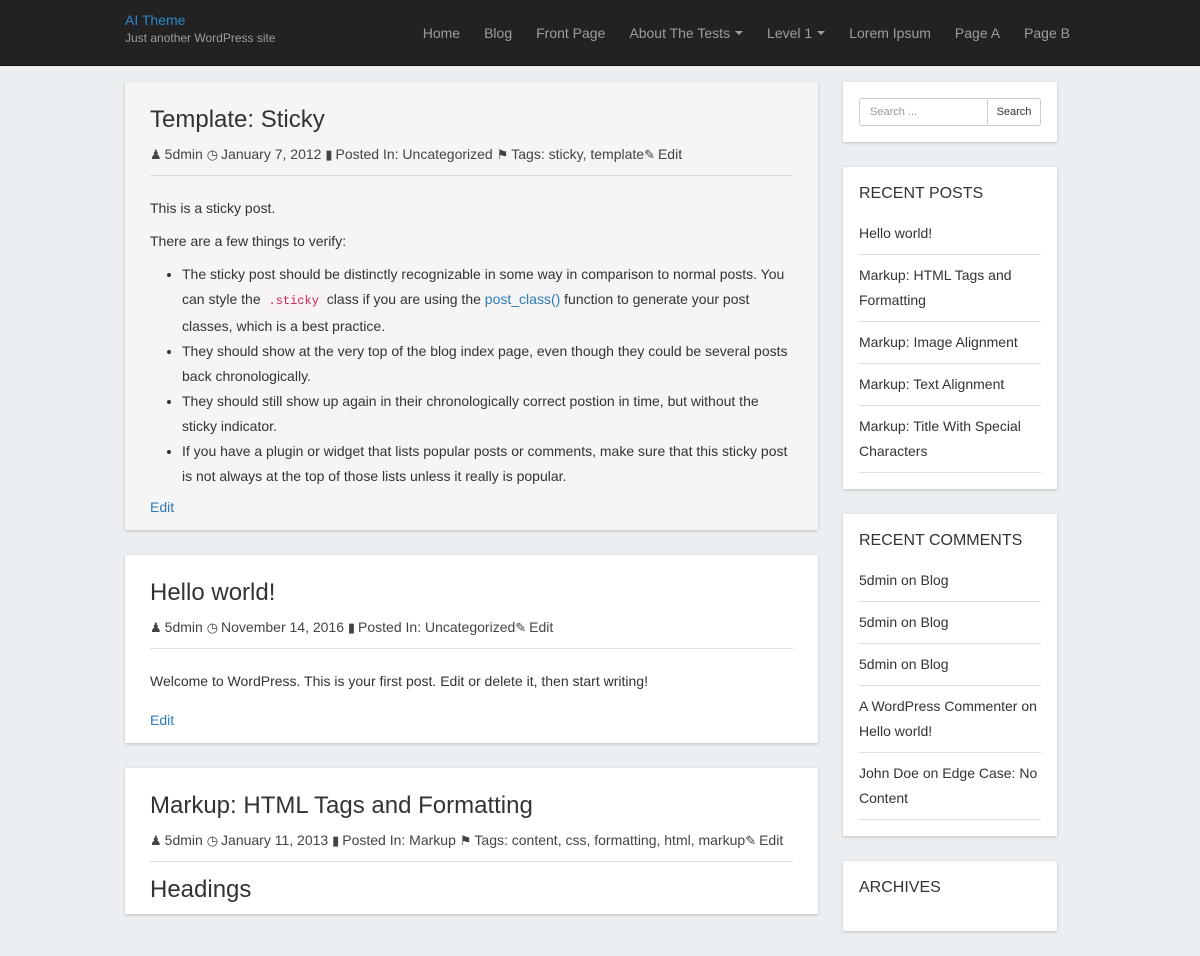 The height and width of the screenshot is (956, 1200). I want to click on site-branding: AI Theme Just another WordPress site, so click(200, 29).